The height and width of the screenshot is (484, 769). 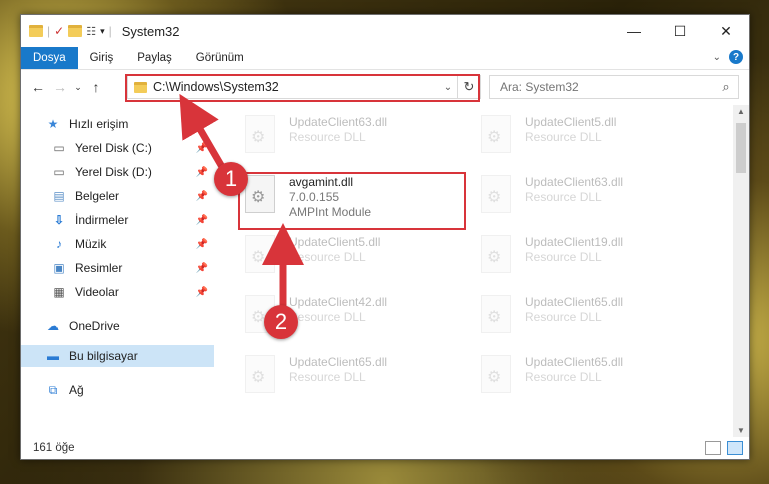 I want to click on recent-locations-icon: ⌄, so click(x=78, y=87).